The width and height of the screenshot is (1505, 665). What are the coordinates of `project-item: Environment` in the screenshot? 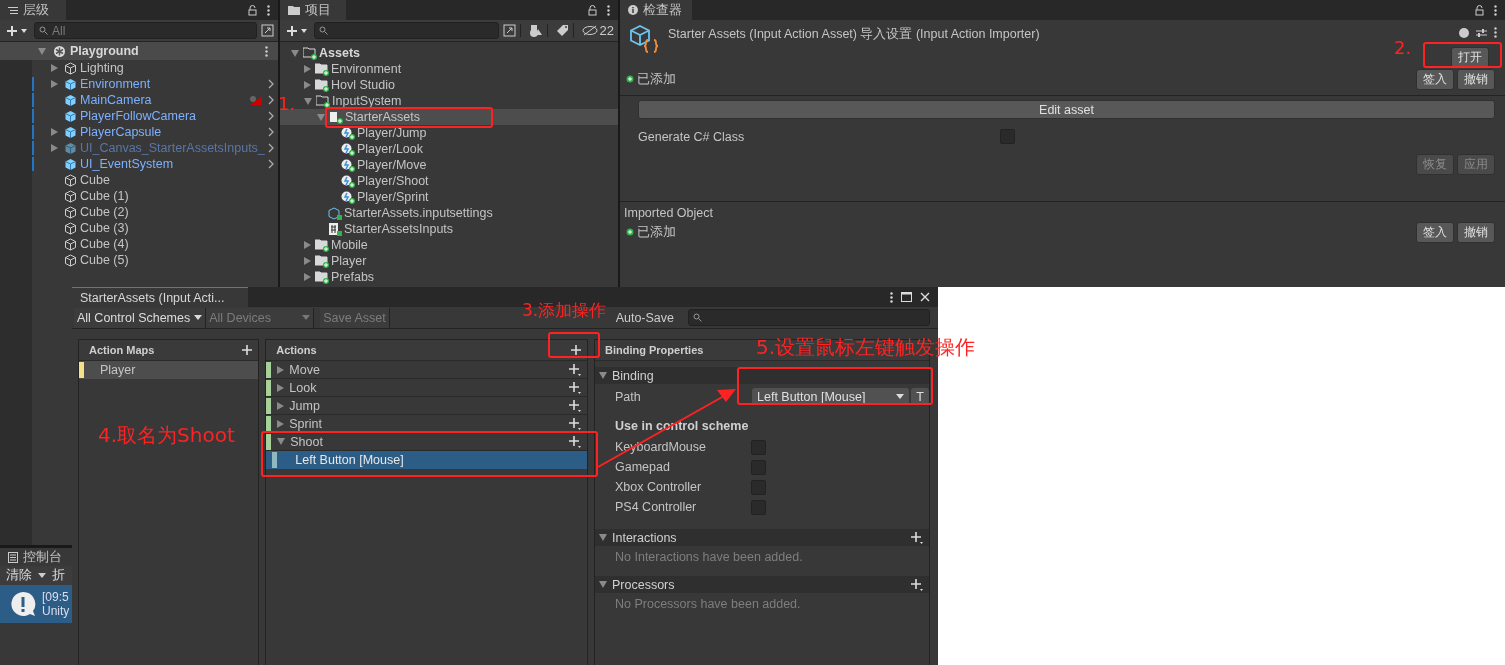 It's located at (366, 69).